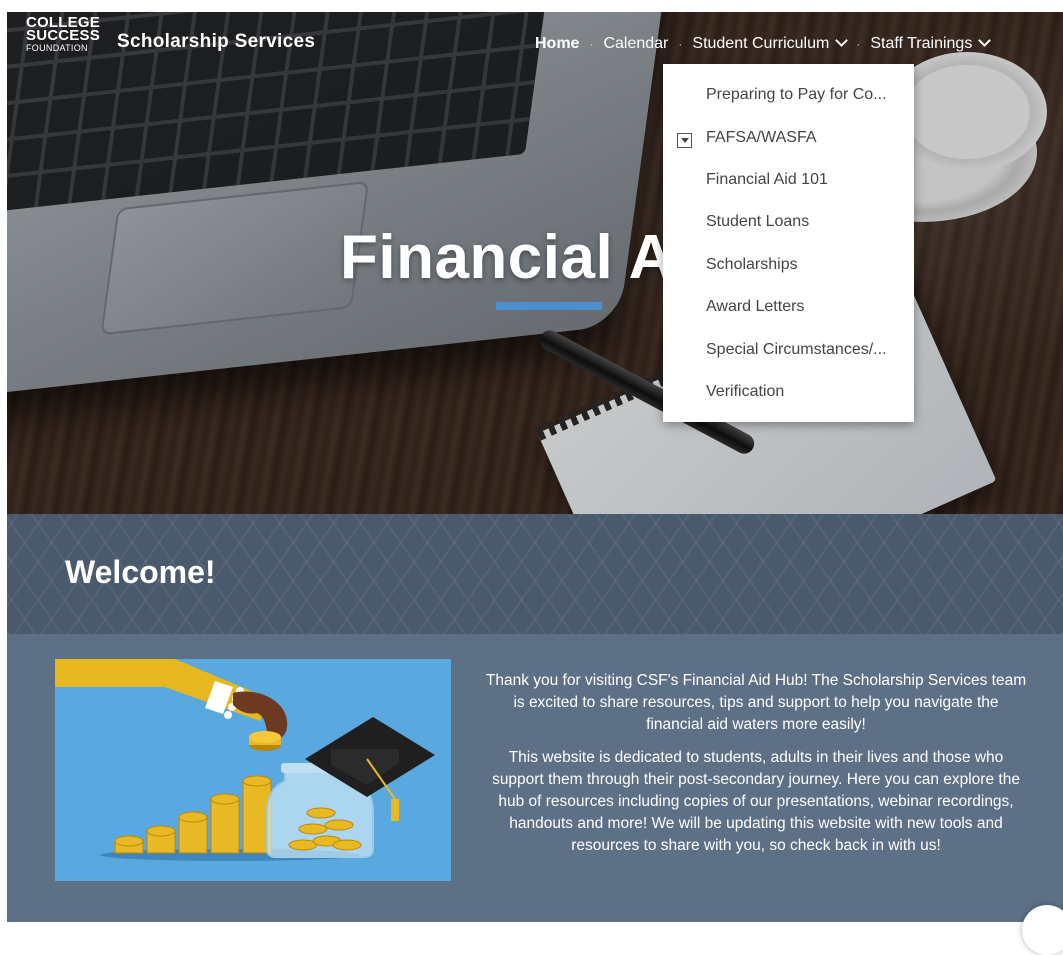  I want to click on welcome-band: Welcome!, so click(535, 574).